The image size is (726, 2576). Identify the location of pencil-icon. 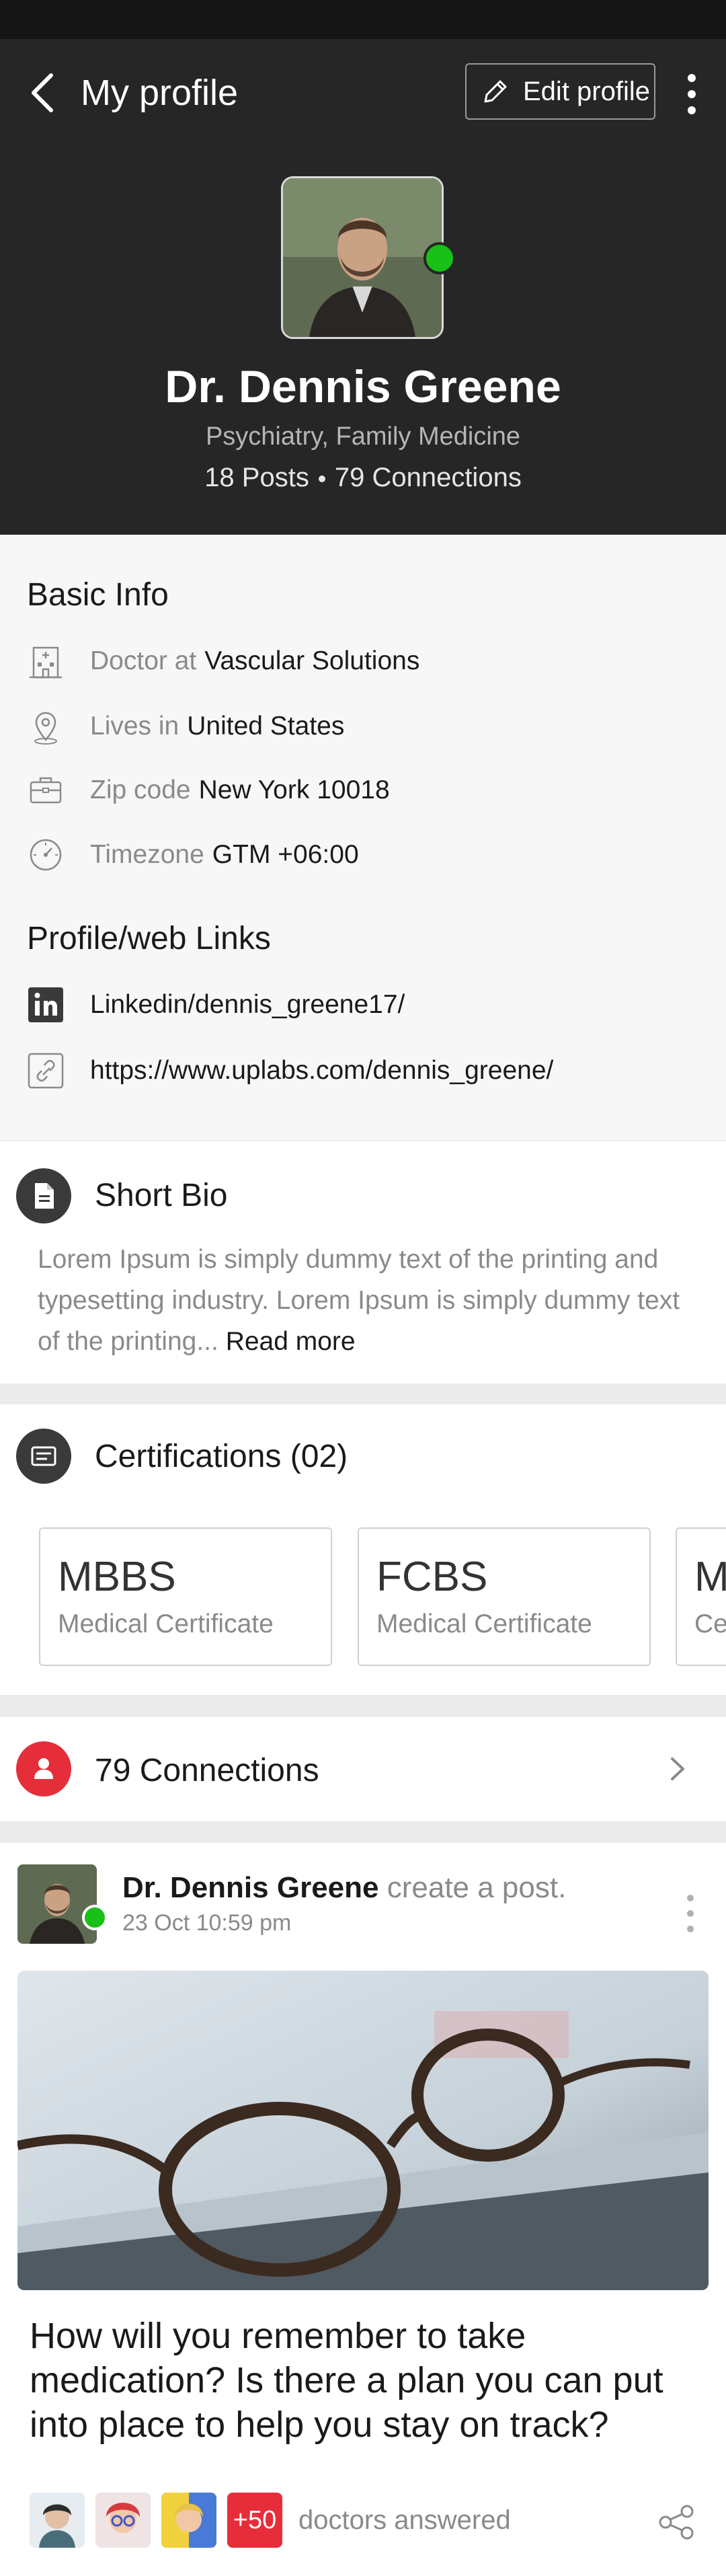
(496, 91).